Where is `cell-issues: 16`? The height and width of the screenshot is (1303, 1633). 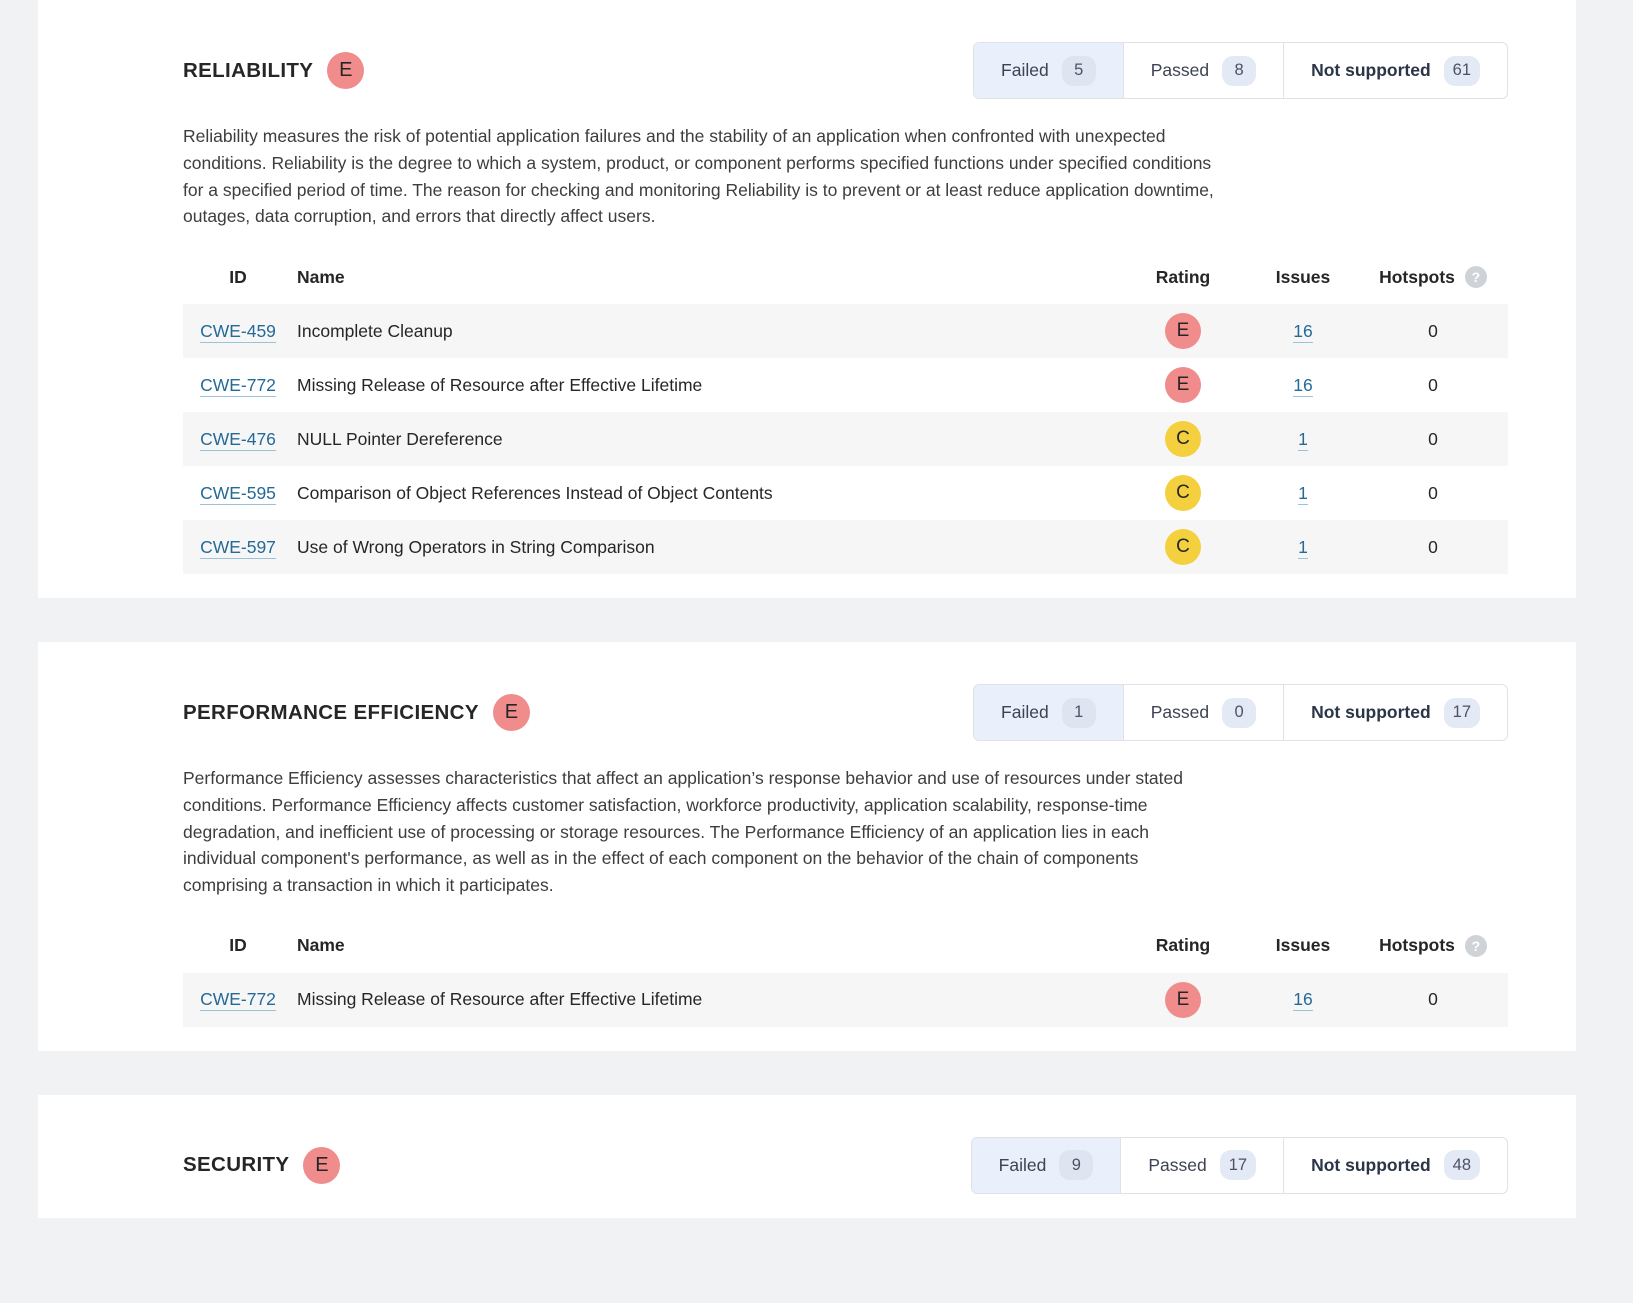 cell-issues: 16 is located at coordinates (1303, 331).